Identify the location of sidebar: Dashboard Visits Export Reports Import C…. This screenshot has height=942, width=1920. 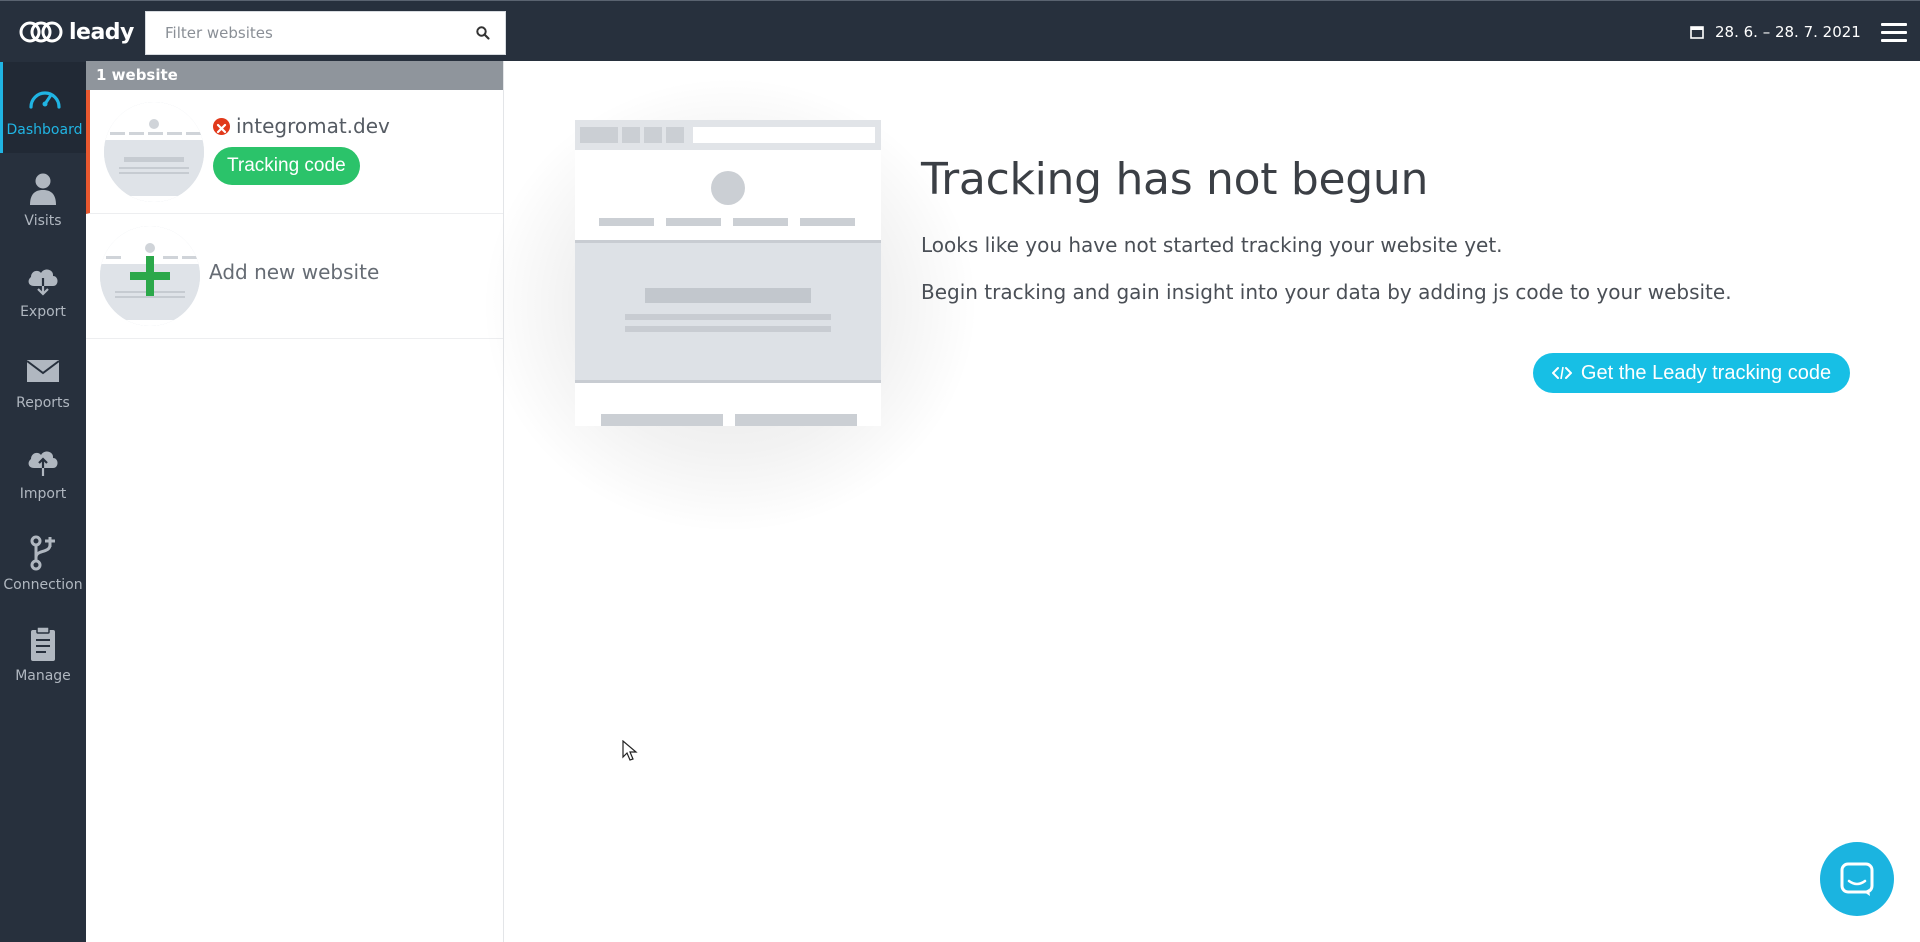
(43, 501).